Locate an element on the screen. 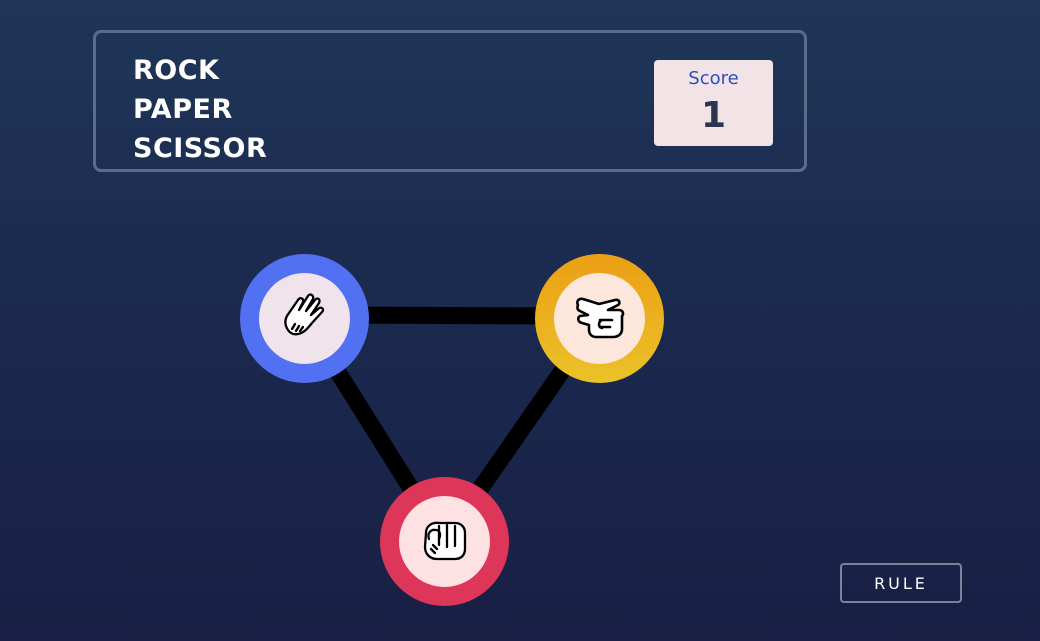  triangle-connector is located at coordinates (451, 426).